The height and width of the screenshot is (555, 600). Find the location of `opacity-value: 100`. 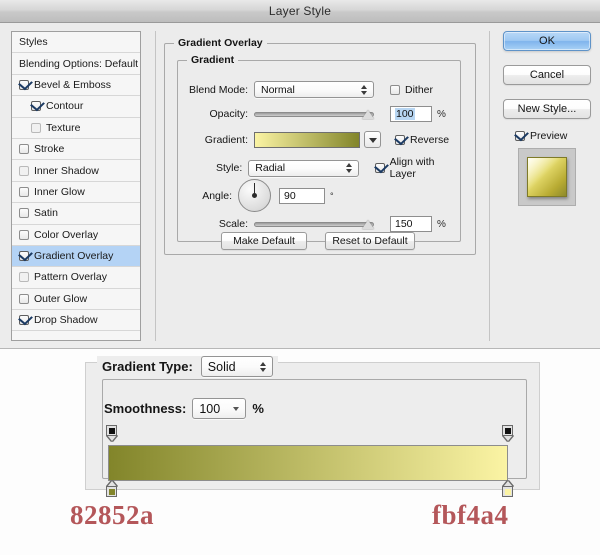

opacity-value: 100 is located at coordinates (405, 114).